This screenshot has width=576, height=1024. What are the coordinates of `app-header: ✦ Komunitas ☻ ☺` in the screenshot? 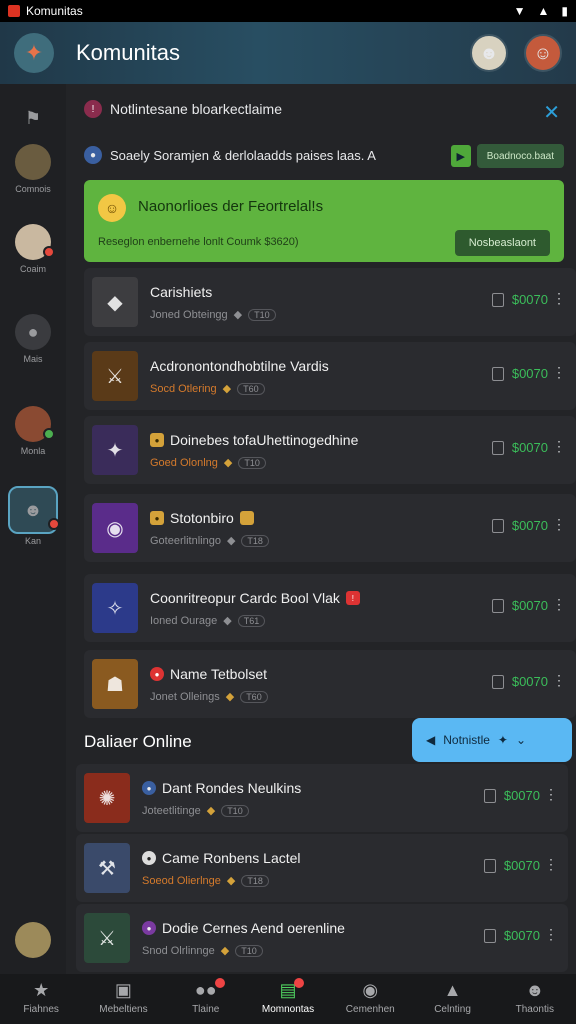 It's located at (288, 53).